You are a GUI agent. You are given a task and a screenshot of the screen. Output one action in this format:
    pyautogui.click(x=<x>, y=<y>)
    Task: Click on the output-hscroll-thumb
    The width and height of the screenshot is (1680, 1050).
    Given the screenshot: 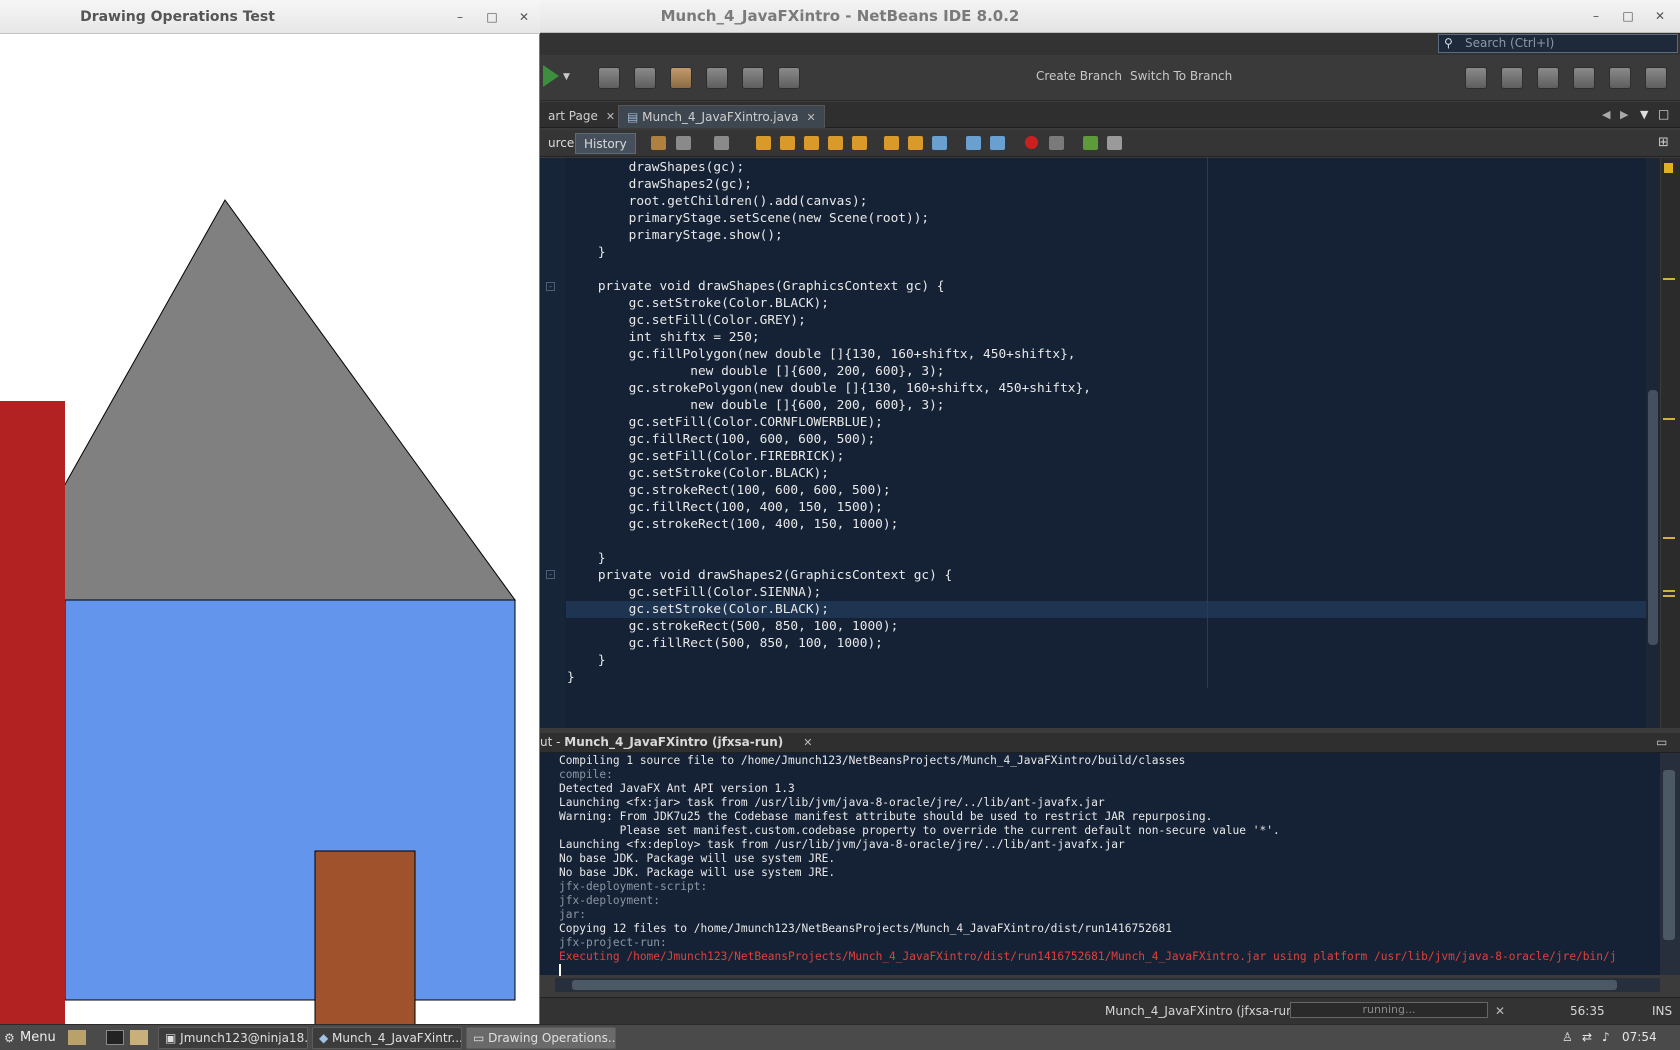 What is the action you would take?
    pyautogui.click(x=1094, y=985)
    